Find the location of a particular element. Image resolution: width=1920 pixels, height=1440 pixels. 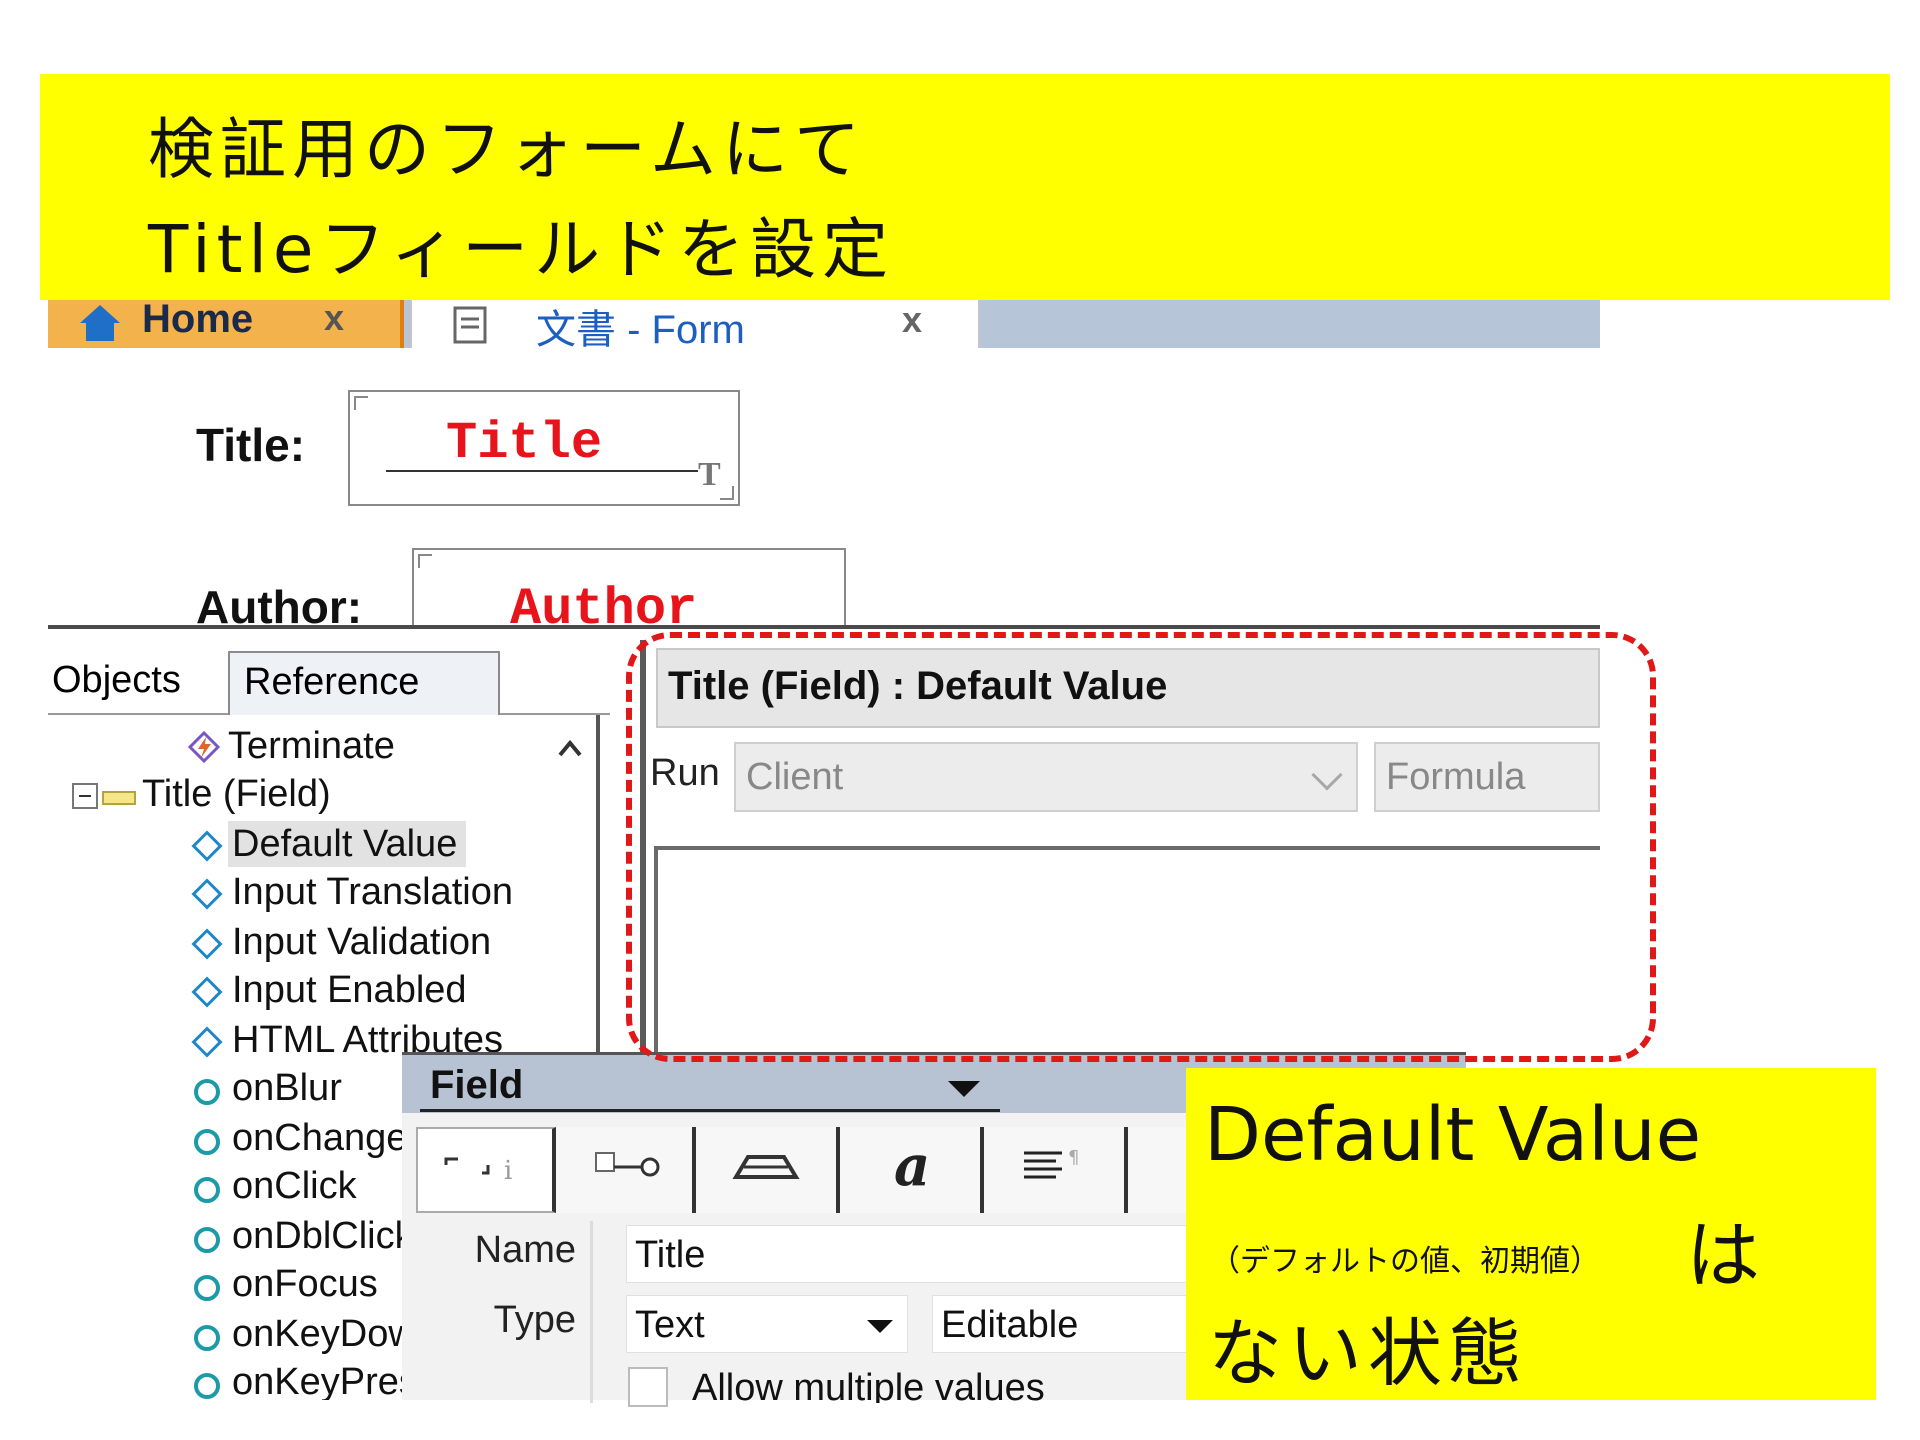

tab-home: Home x is located at coordinates (226, 321).